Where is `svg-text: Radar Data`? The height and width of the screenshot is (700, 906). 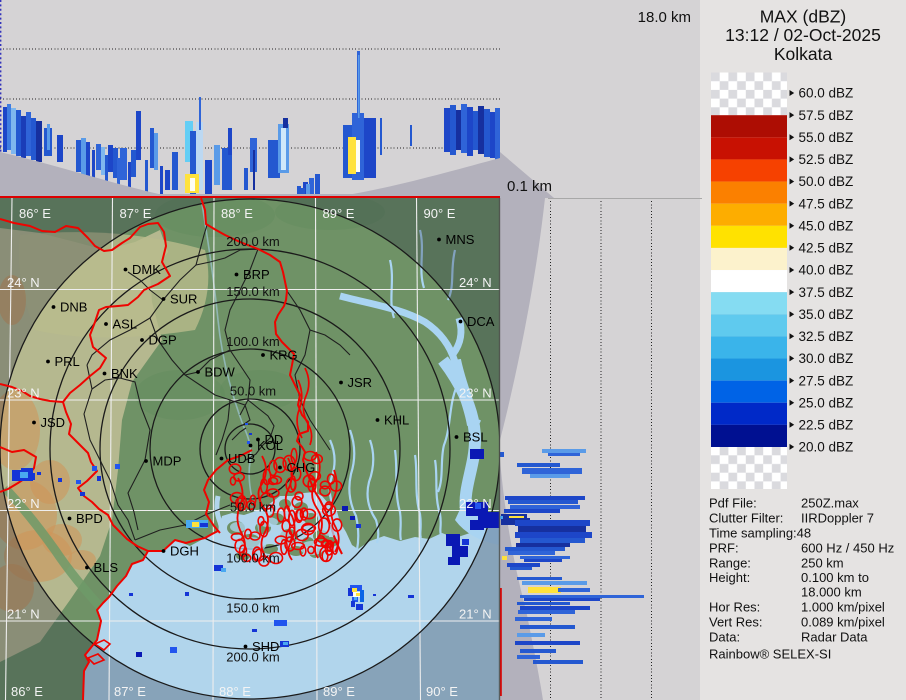 svg-text: Radar Data is located at coordinates (834, 637).